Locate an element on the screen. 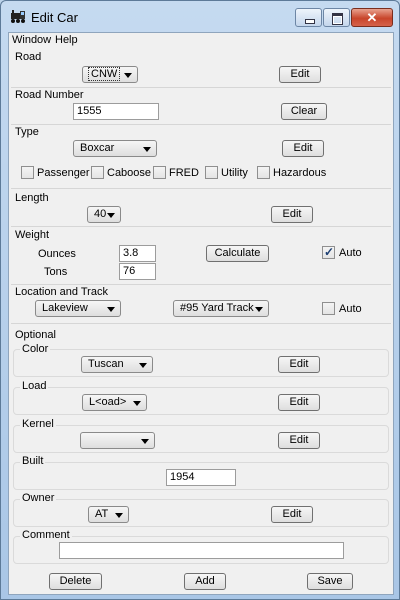 The width and height of the screenshot is (400, 600). length-select: 40 is located at coordinates (104, 214).